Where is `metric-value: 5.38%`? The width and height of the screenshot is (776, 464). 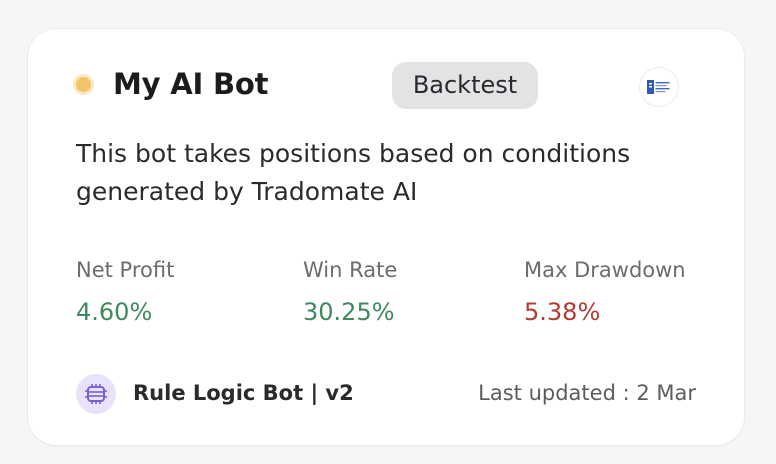
metric-value: 5.38% is located at coordinates (562, 312).